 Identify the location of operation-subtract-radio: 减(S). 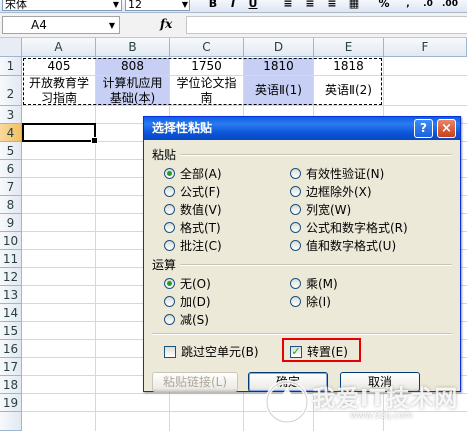
(186, 319).